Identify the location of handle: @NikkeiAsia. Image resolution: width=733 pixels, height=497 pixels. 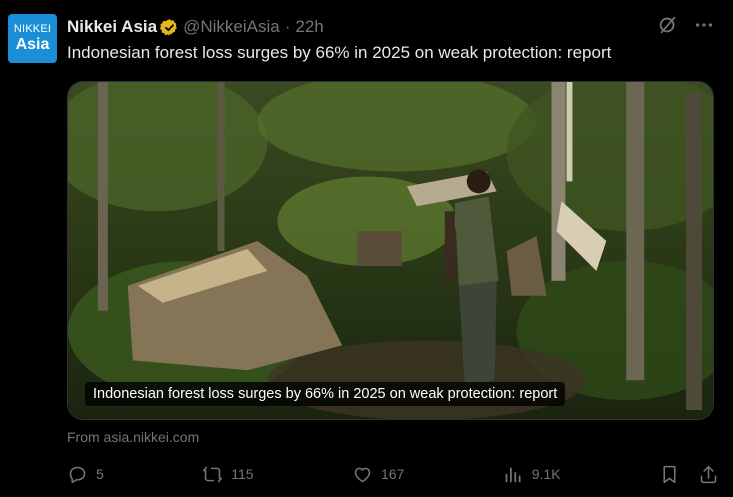
(231, 27).